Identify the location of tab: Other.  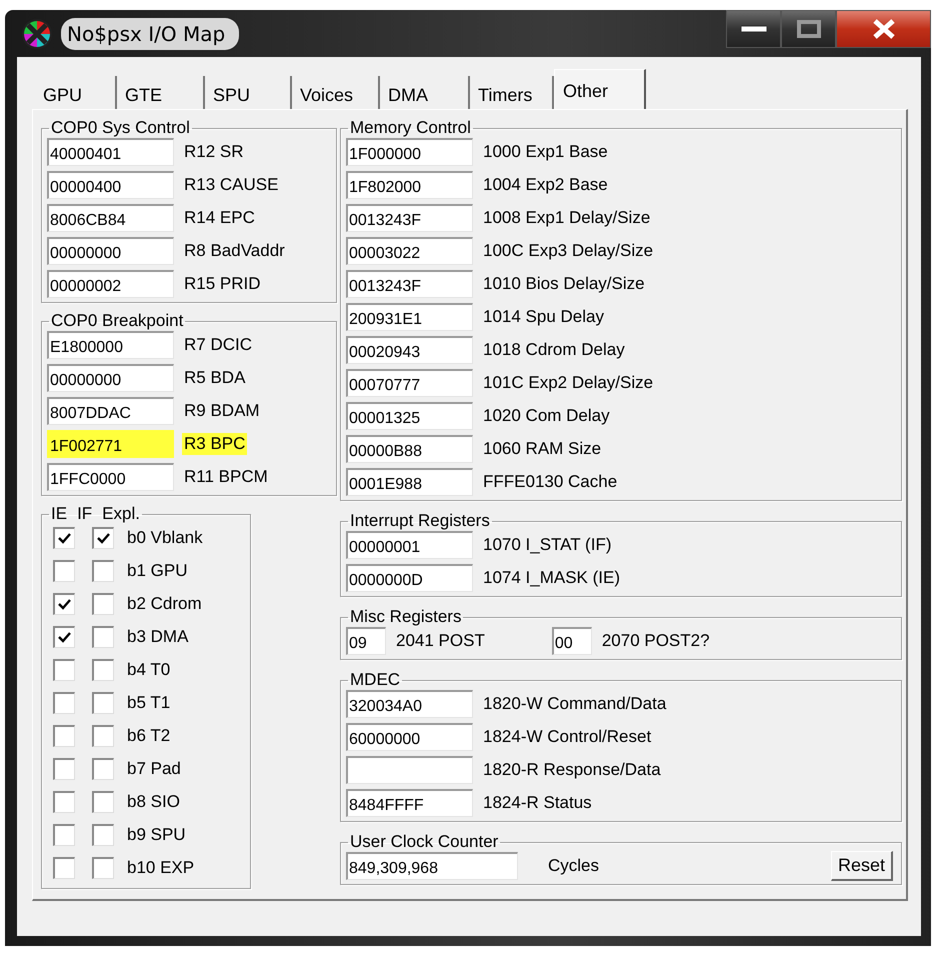
(600, 89).